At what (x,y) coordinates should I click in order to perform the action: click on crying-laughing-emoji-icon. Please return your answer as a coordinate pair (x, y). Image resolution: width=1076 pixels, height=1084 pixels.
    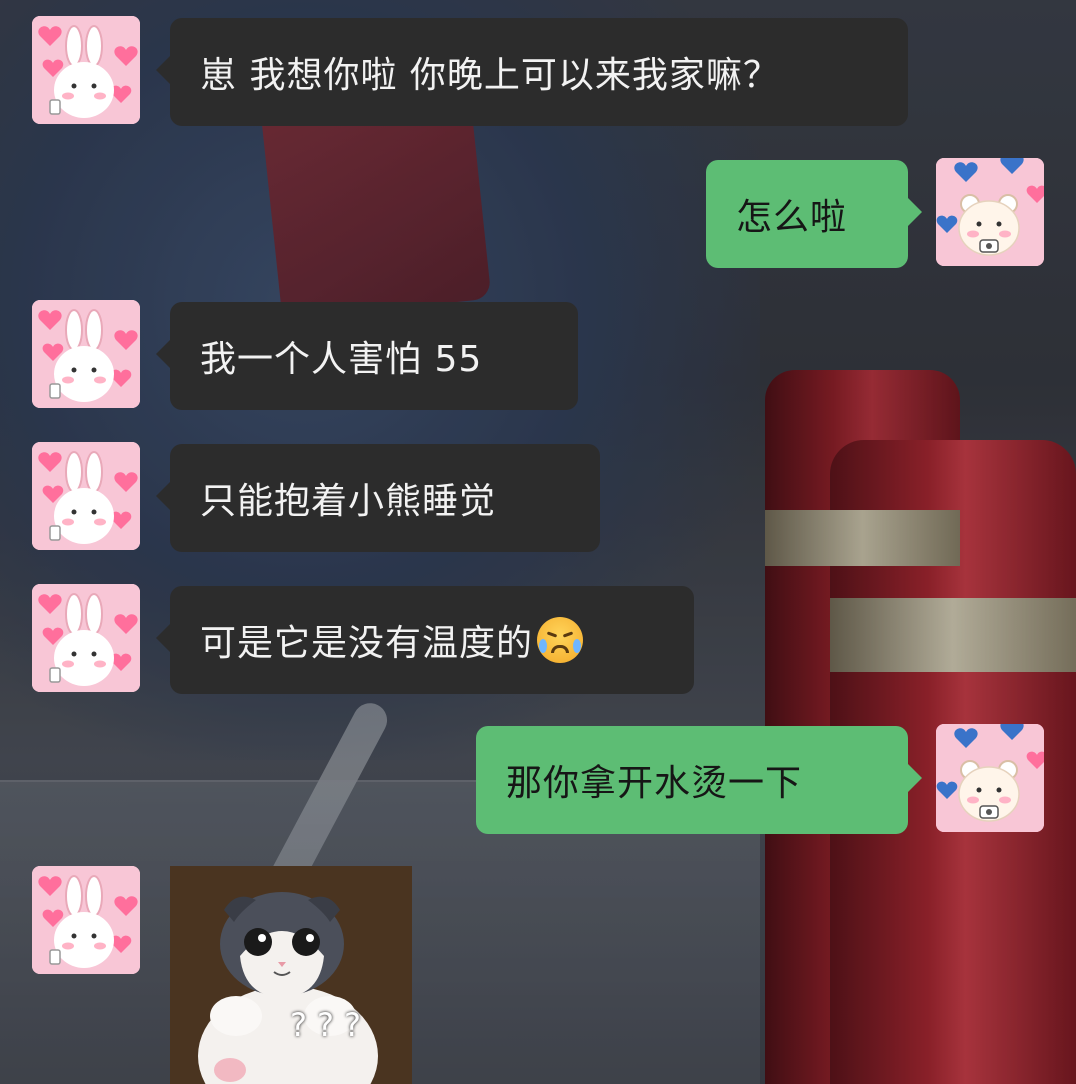
    Looking at the image, I should click on (560, 640).